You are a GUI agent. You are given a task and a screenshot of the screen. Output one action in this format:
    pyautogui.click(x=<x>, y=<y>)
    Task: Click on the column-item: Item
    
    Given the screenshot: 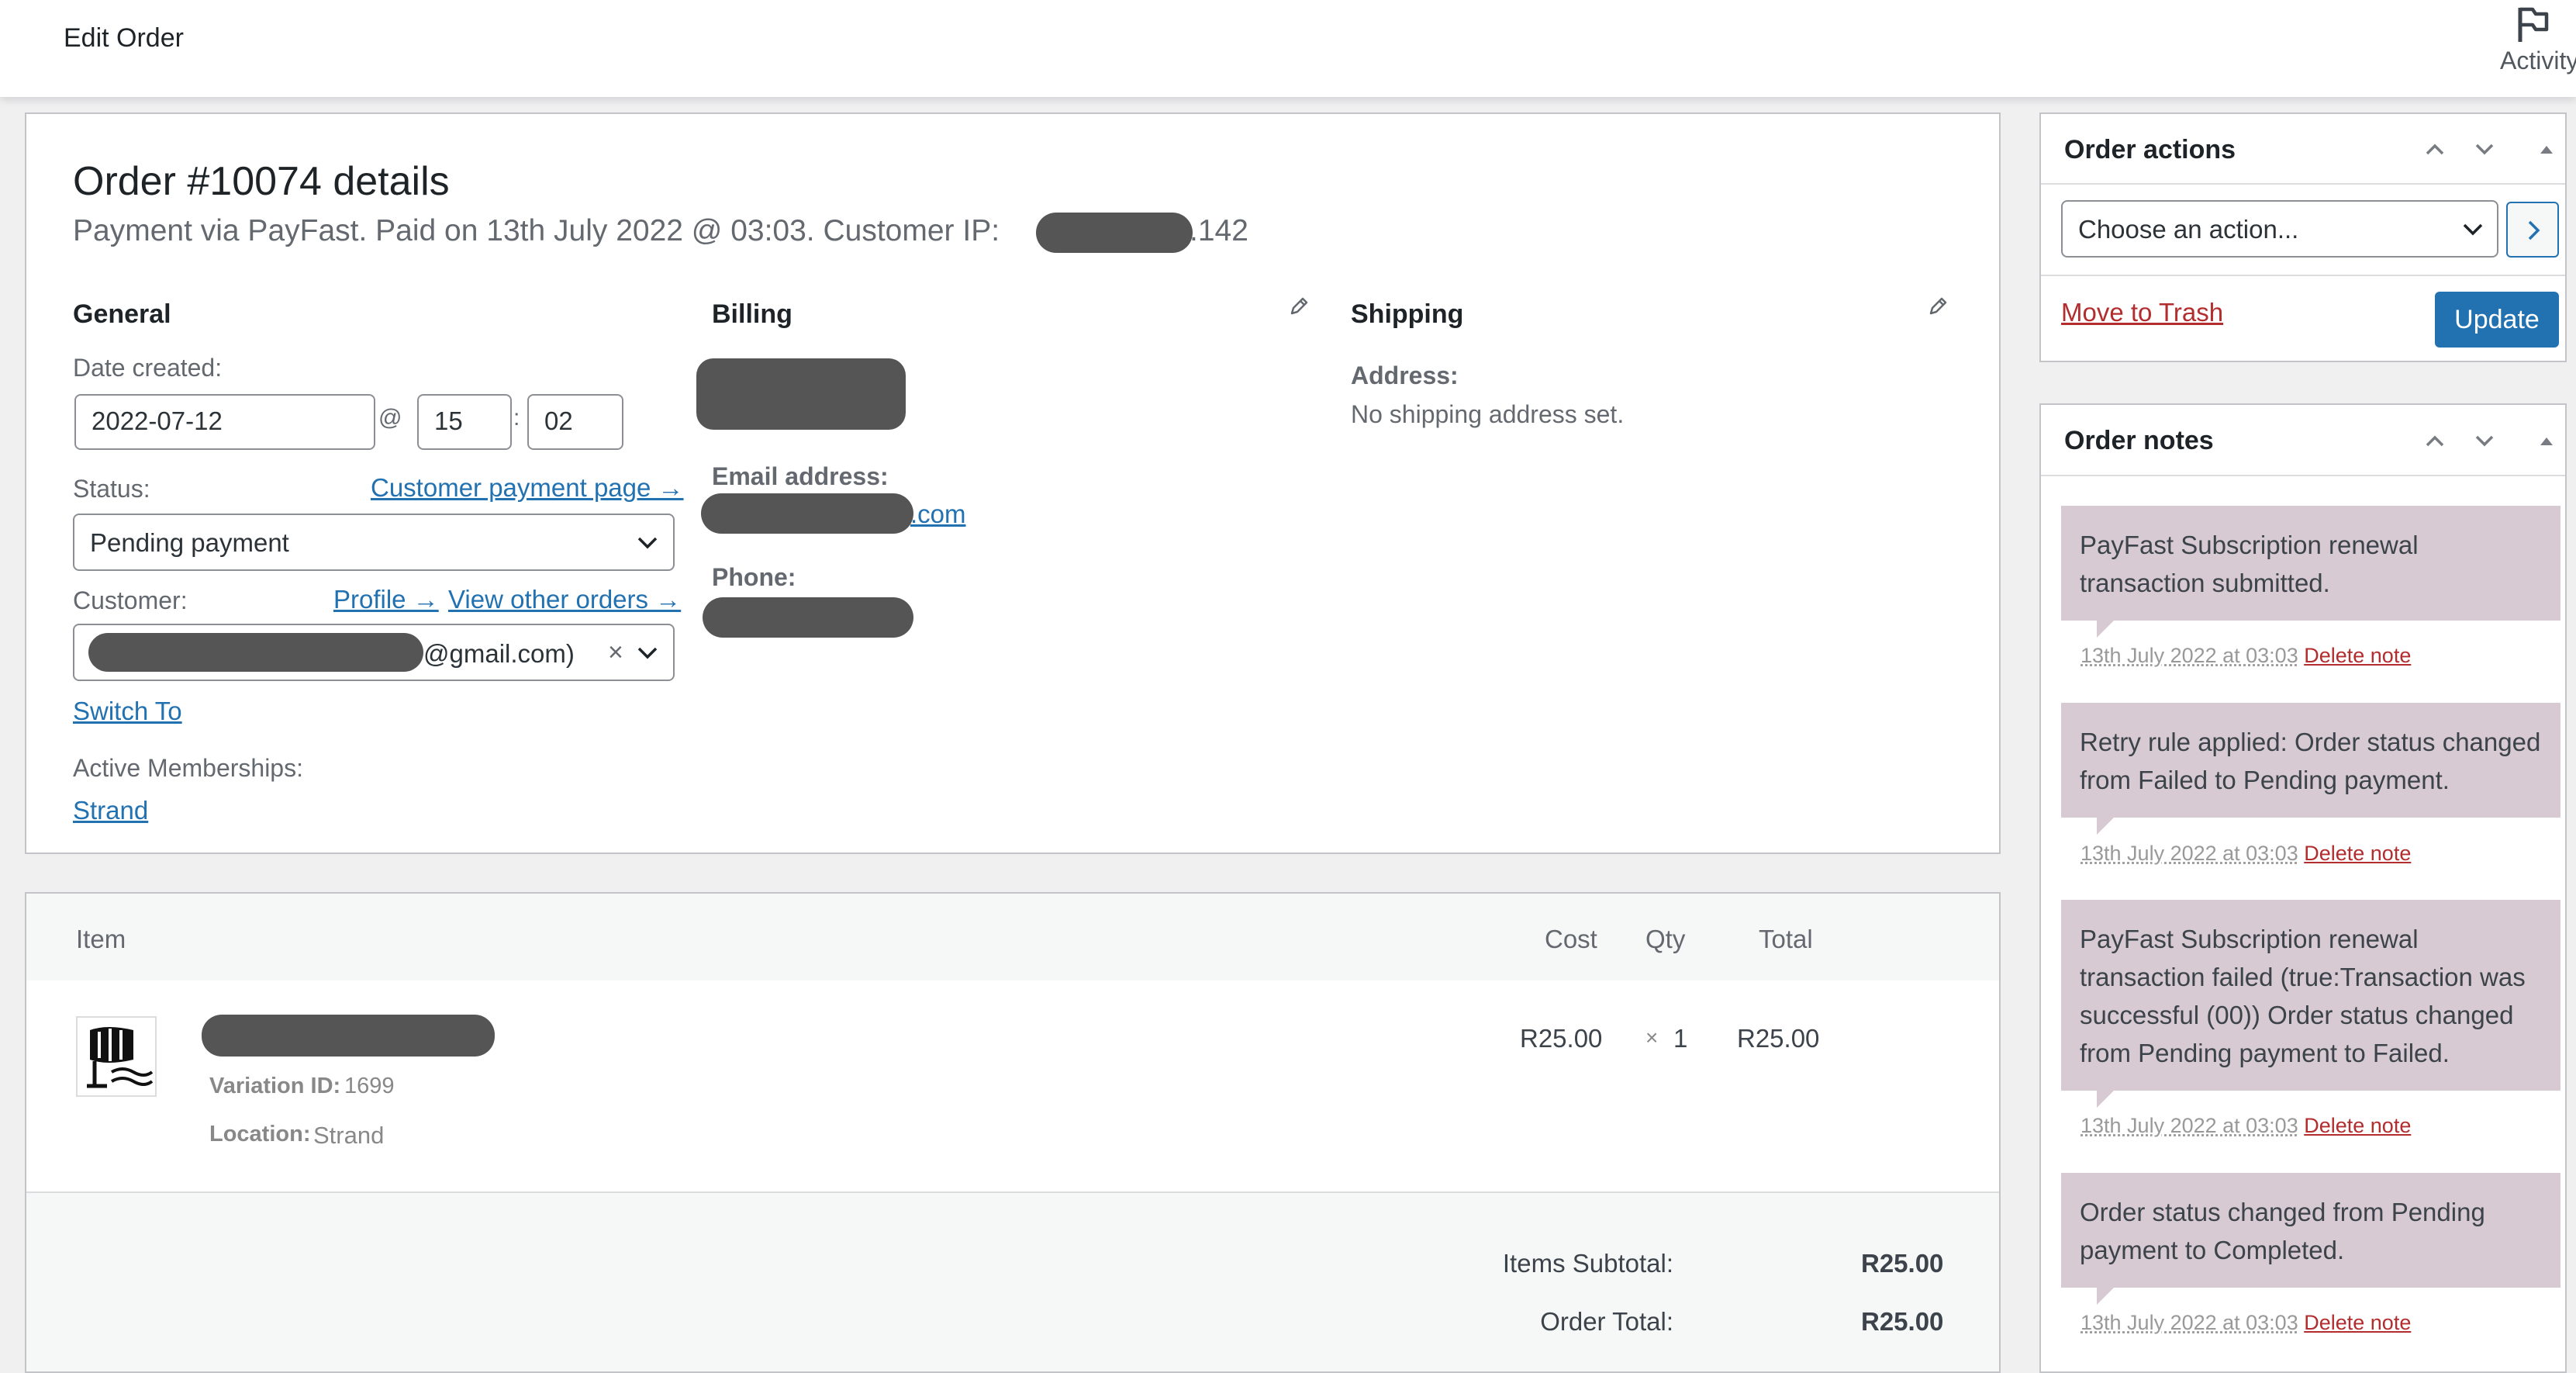 What is the action you would take?
    pyautogui.click(x=101, y=939)
    